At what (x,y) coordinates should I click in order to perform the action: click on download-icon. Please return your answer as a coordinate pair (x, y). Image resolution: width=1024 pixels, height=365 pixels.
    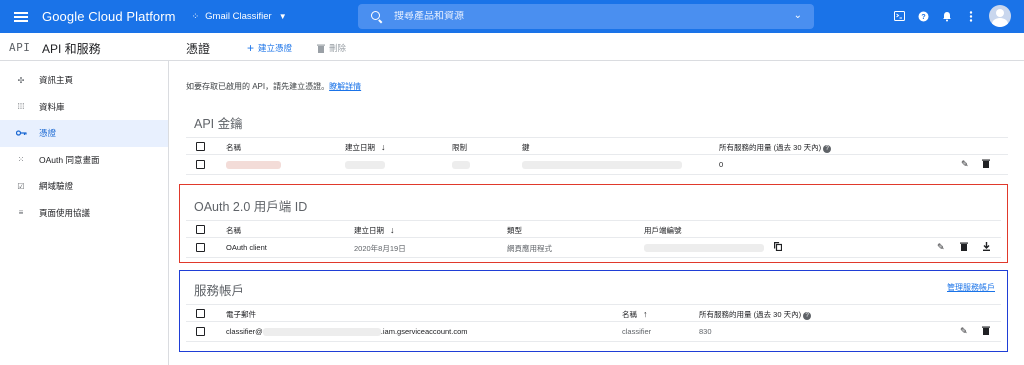
    Looking at the image, I should click on (986, 247).